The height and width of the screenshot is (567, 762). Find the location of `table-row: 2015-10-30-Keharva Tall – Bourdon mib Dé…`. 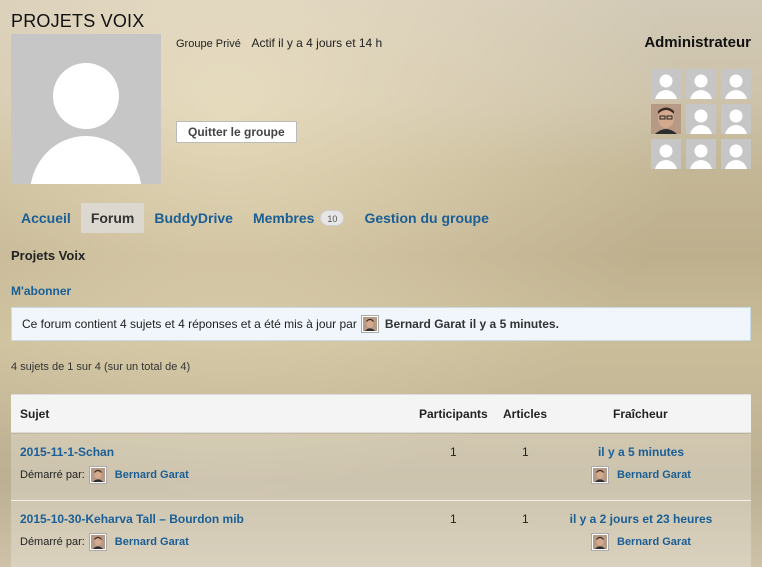

table-row: 2015-10-30-Keharva Tall – Bourdon mib Dé… is located at coordinates (381, 534).